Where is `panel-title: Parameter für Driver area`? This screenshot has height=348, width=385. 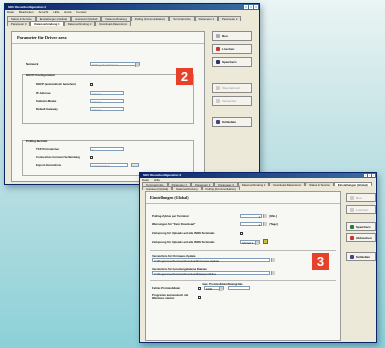
panel-title: Parameter für Driver area is located at coordinates (108, 38).